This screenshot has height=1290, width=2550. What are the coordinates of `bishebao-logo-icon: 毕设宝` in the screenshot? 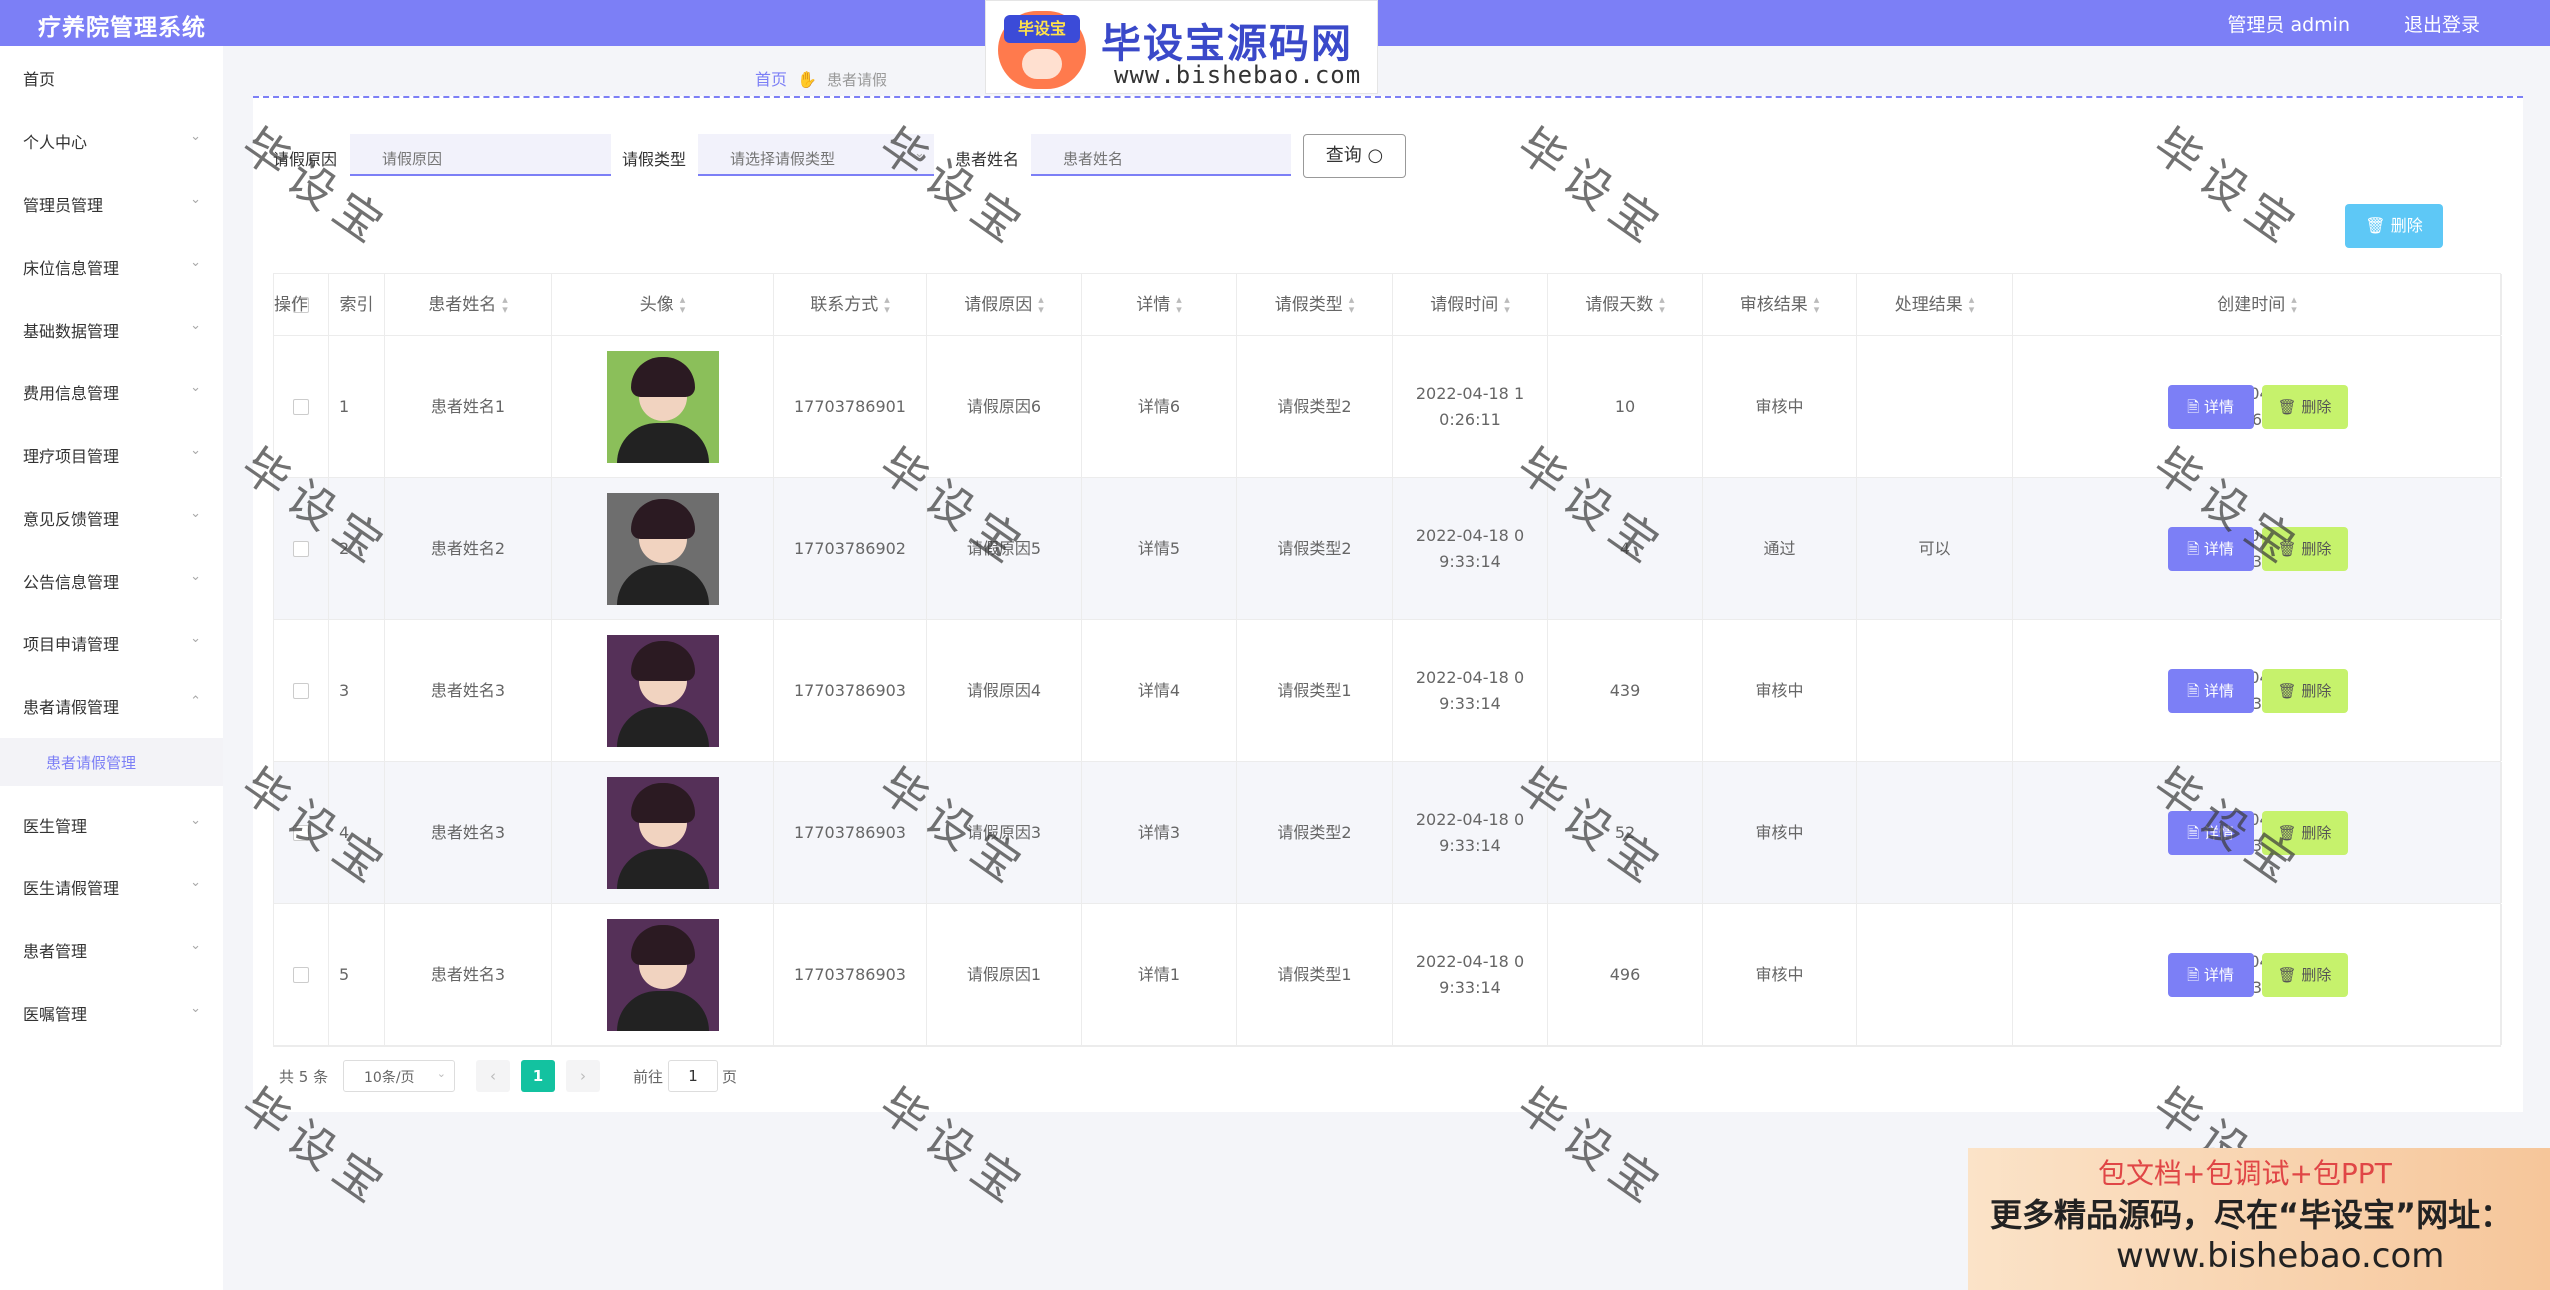 It's located at (1042, 50).